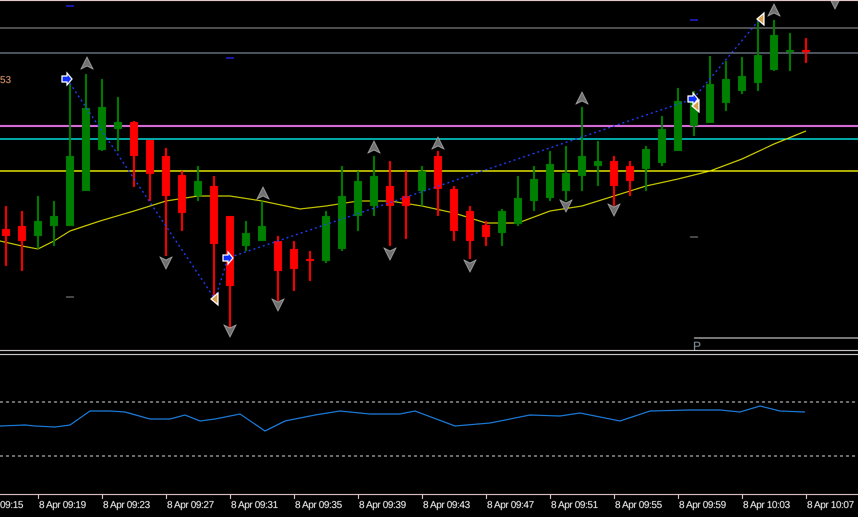  Describe the element at coordinates (6, 80) in the screenshot. I see `price-label: 53` at that location.